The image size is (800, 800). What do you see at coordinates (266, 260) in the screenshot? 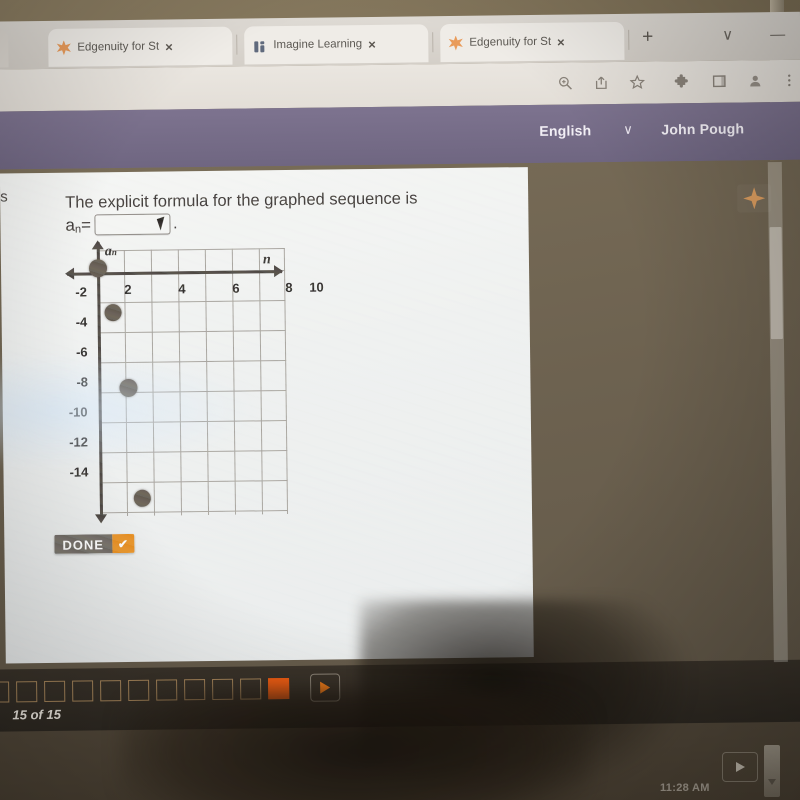
I see `x-axis-label: n` at bounding box center [266, 260].